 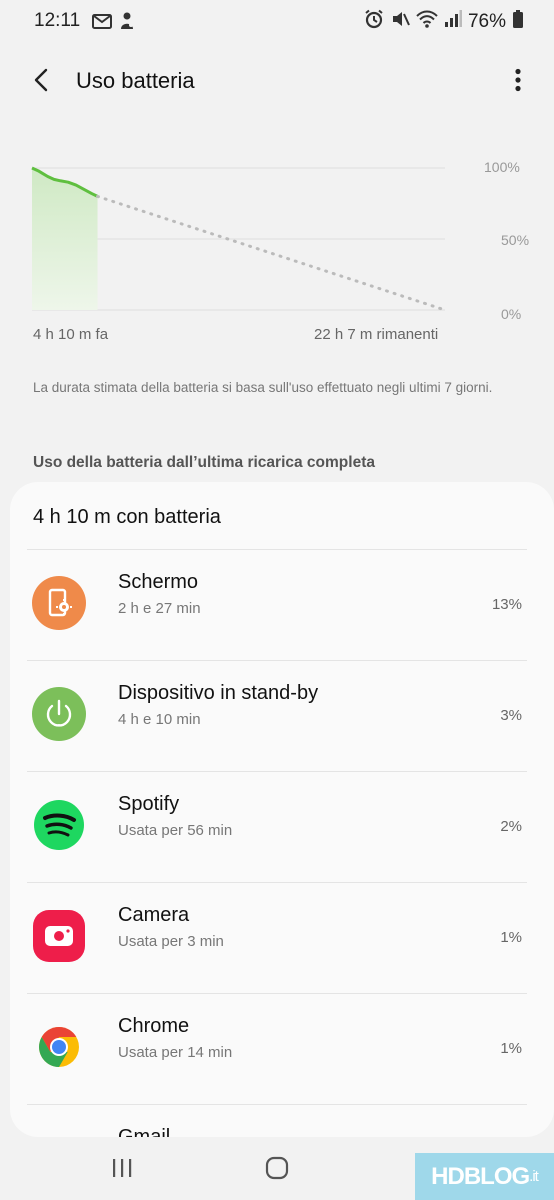 What do you see at coordinates (374, 21) in the screenshot?
I see `alarm-icon` at bounding box center [374, 21].